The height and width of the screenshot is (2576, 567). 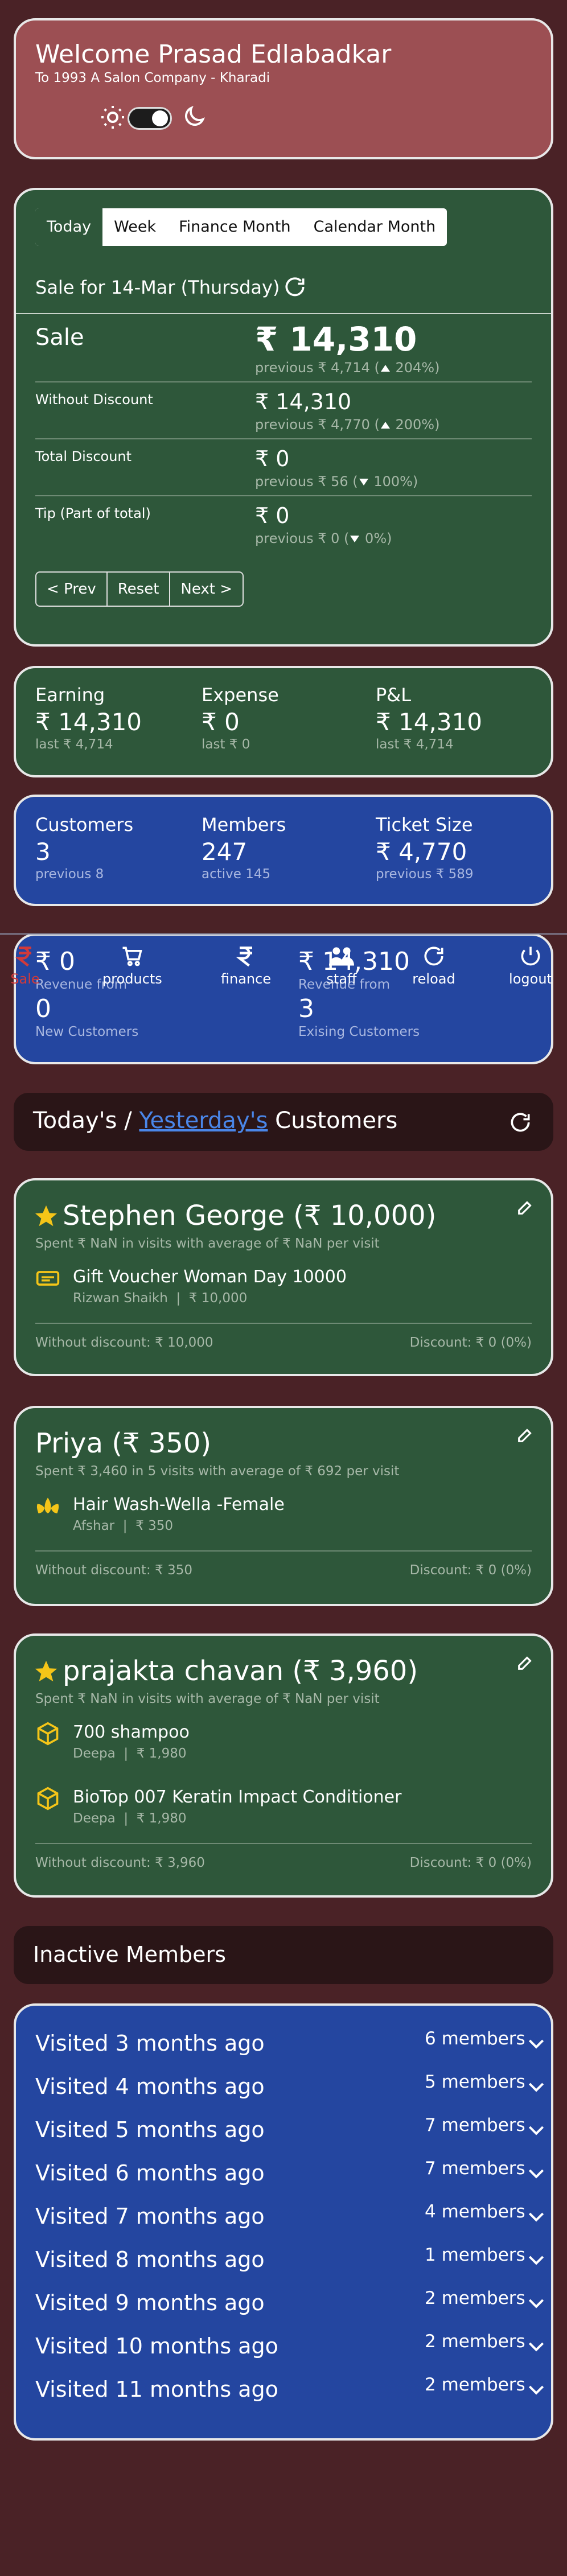 What do you see at coordinates (72, 589) in the screenshot?
I see `prev-button: < Prev` at bounding box center [72, 589].